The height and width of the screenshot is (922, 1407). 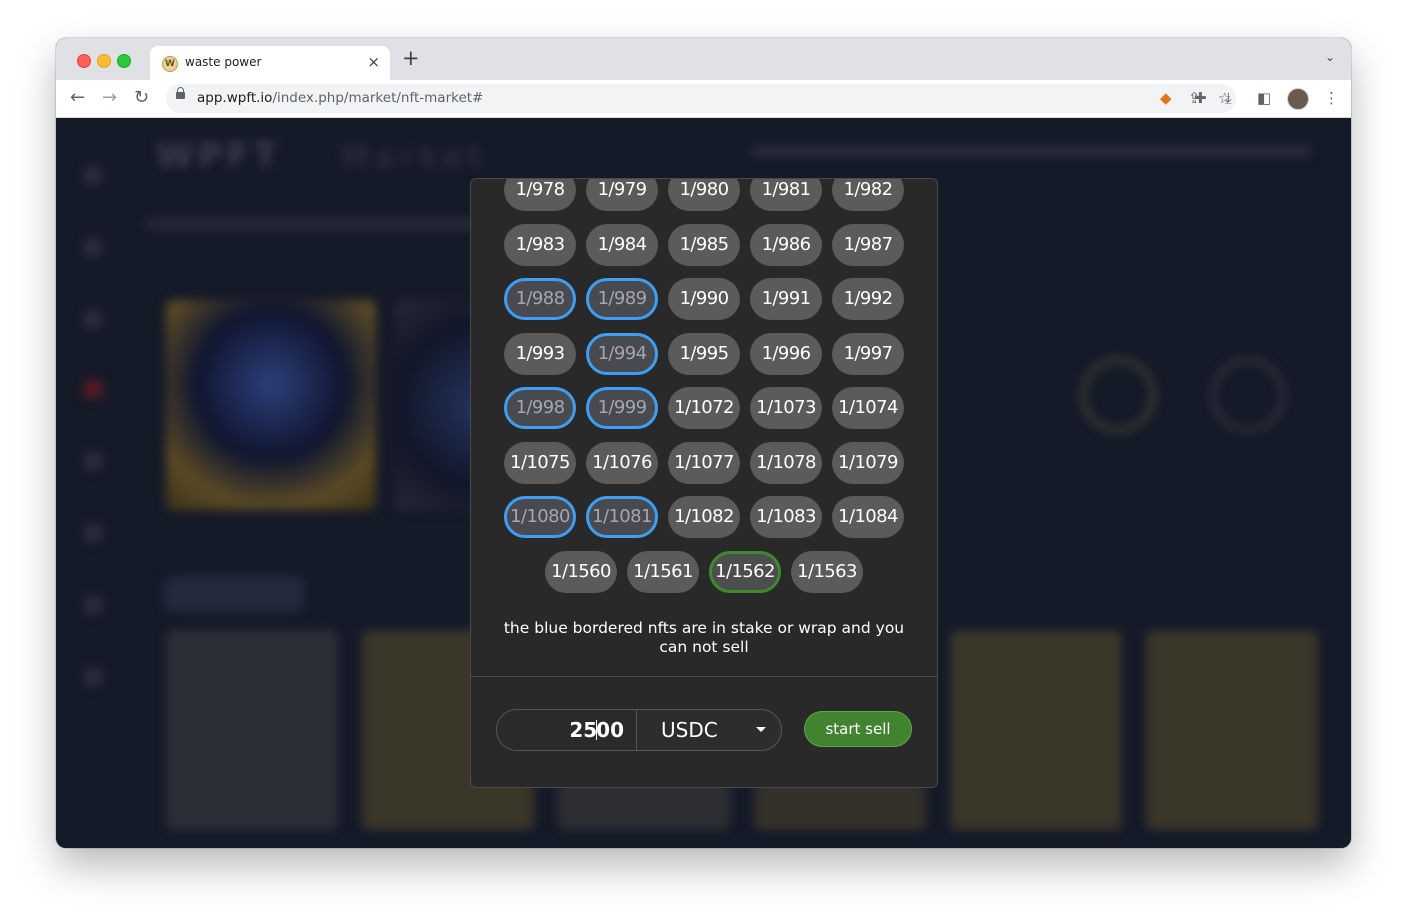 What do you see at coordinates (703, 59) in the screenshot?
I see `tab-strip: W waste power × + ⌄` at bounding box center [703, 59].